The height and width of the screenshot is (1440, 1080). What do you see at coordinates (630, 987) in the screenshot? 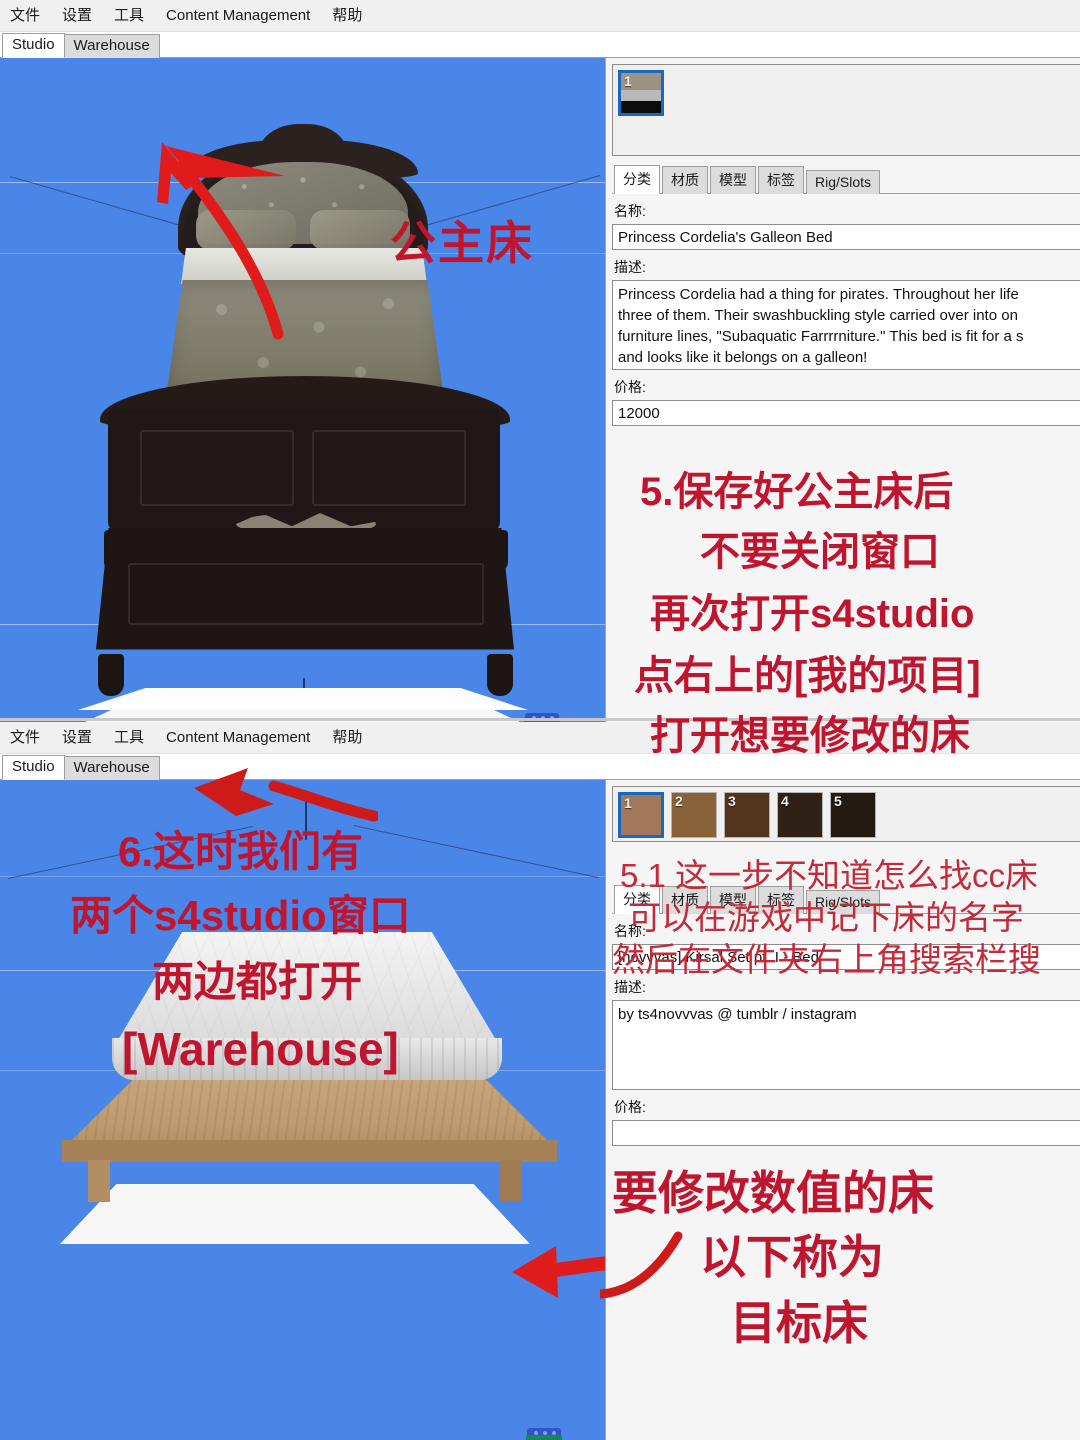
I see `label-description-bottom: 描述:` at bounding box center [630, 987].